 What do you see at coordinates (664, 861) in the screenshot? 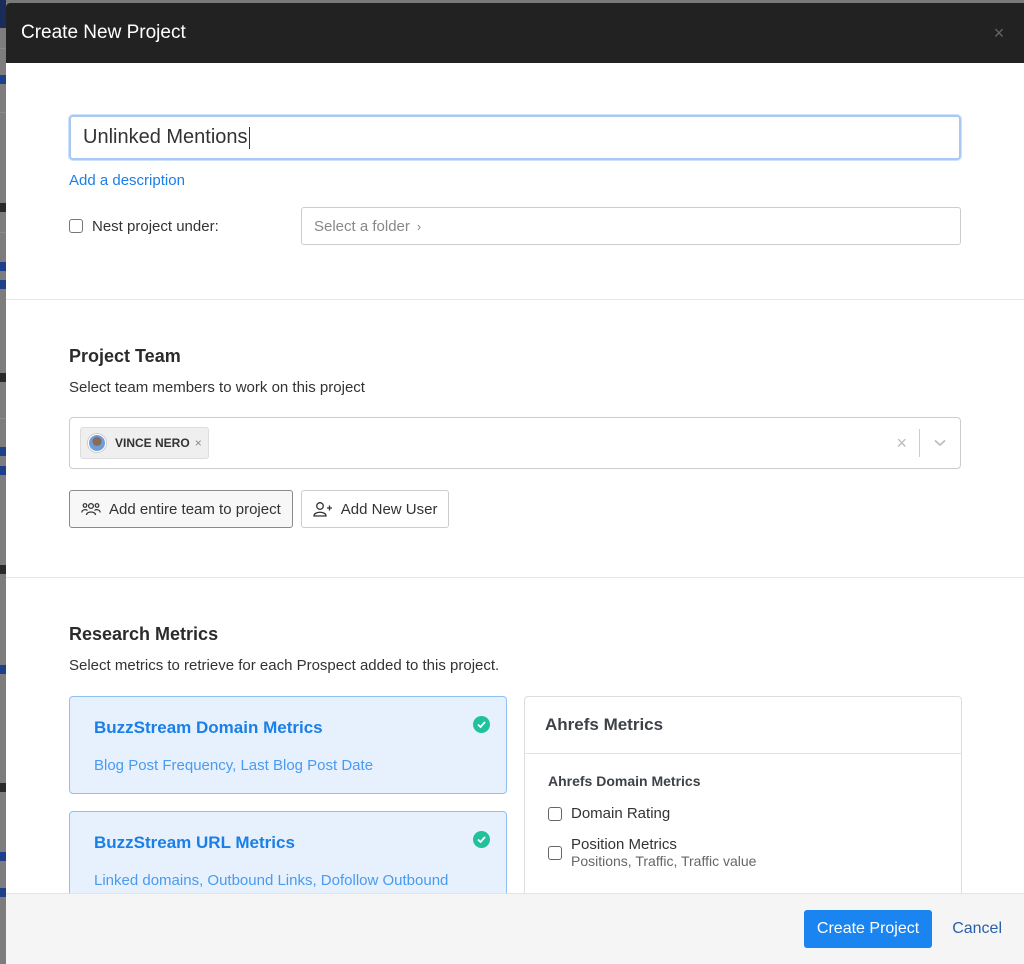
I see `position-metrics-sublabel: Positions, Traffic, Traffic value` at bounding box center [664, 861].